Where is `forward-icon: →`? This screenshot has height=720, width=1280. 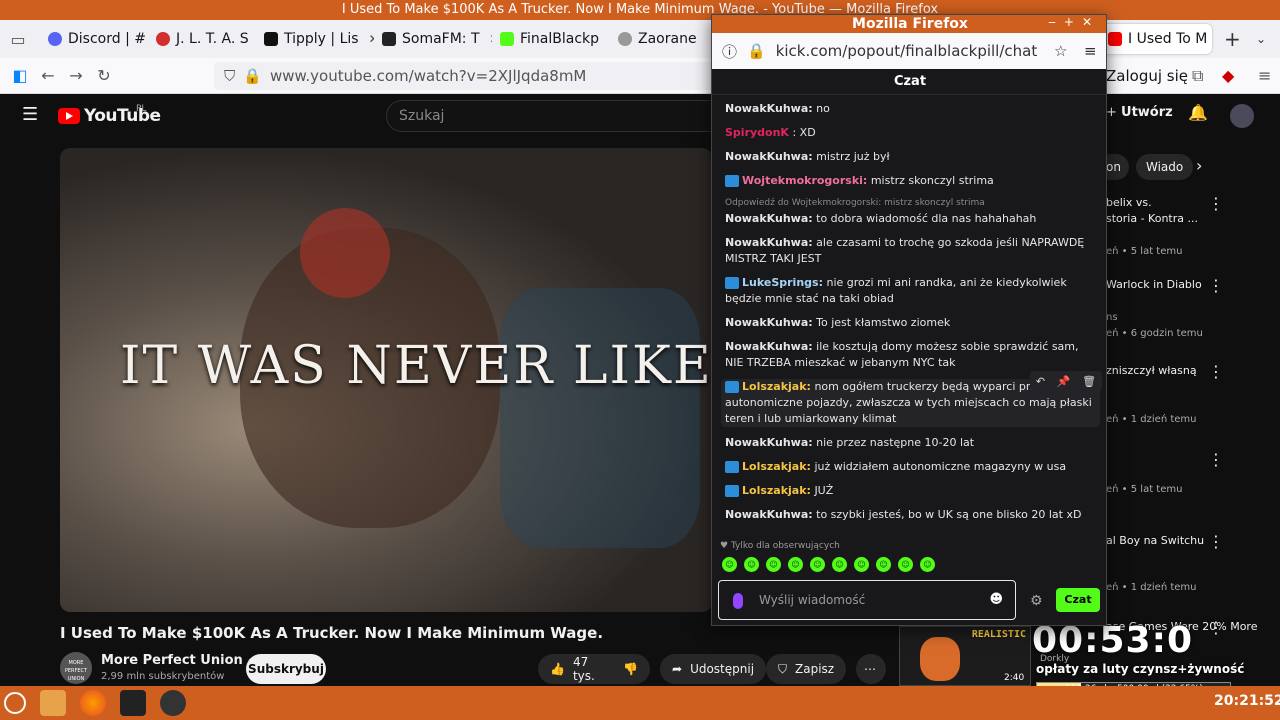 forward-icon: → is located at coordinates (76, 75).